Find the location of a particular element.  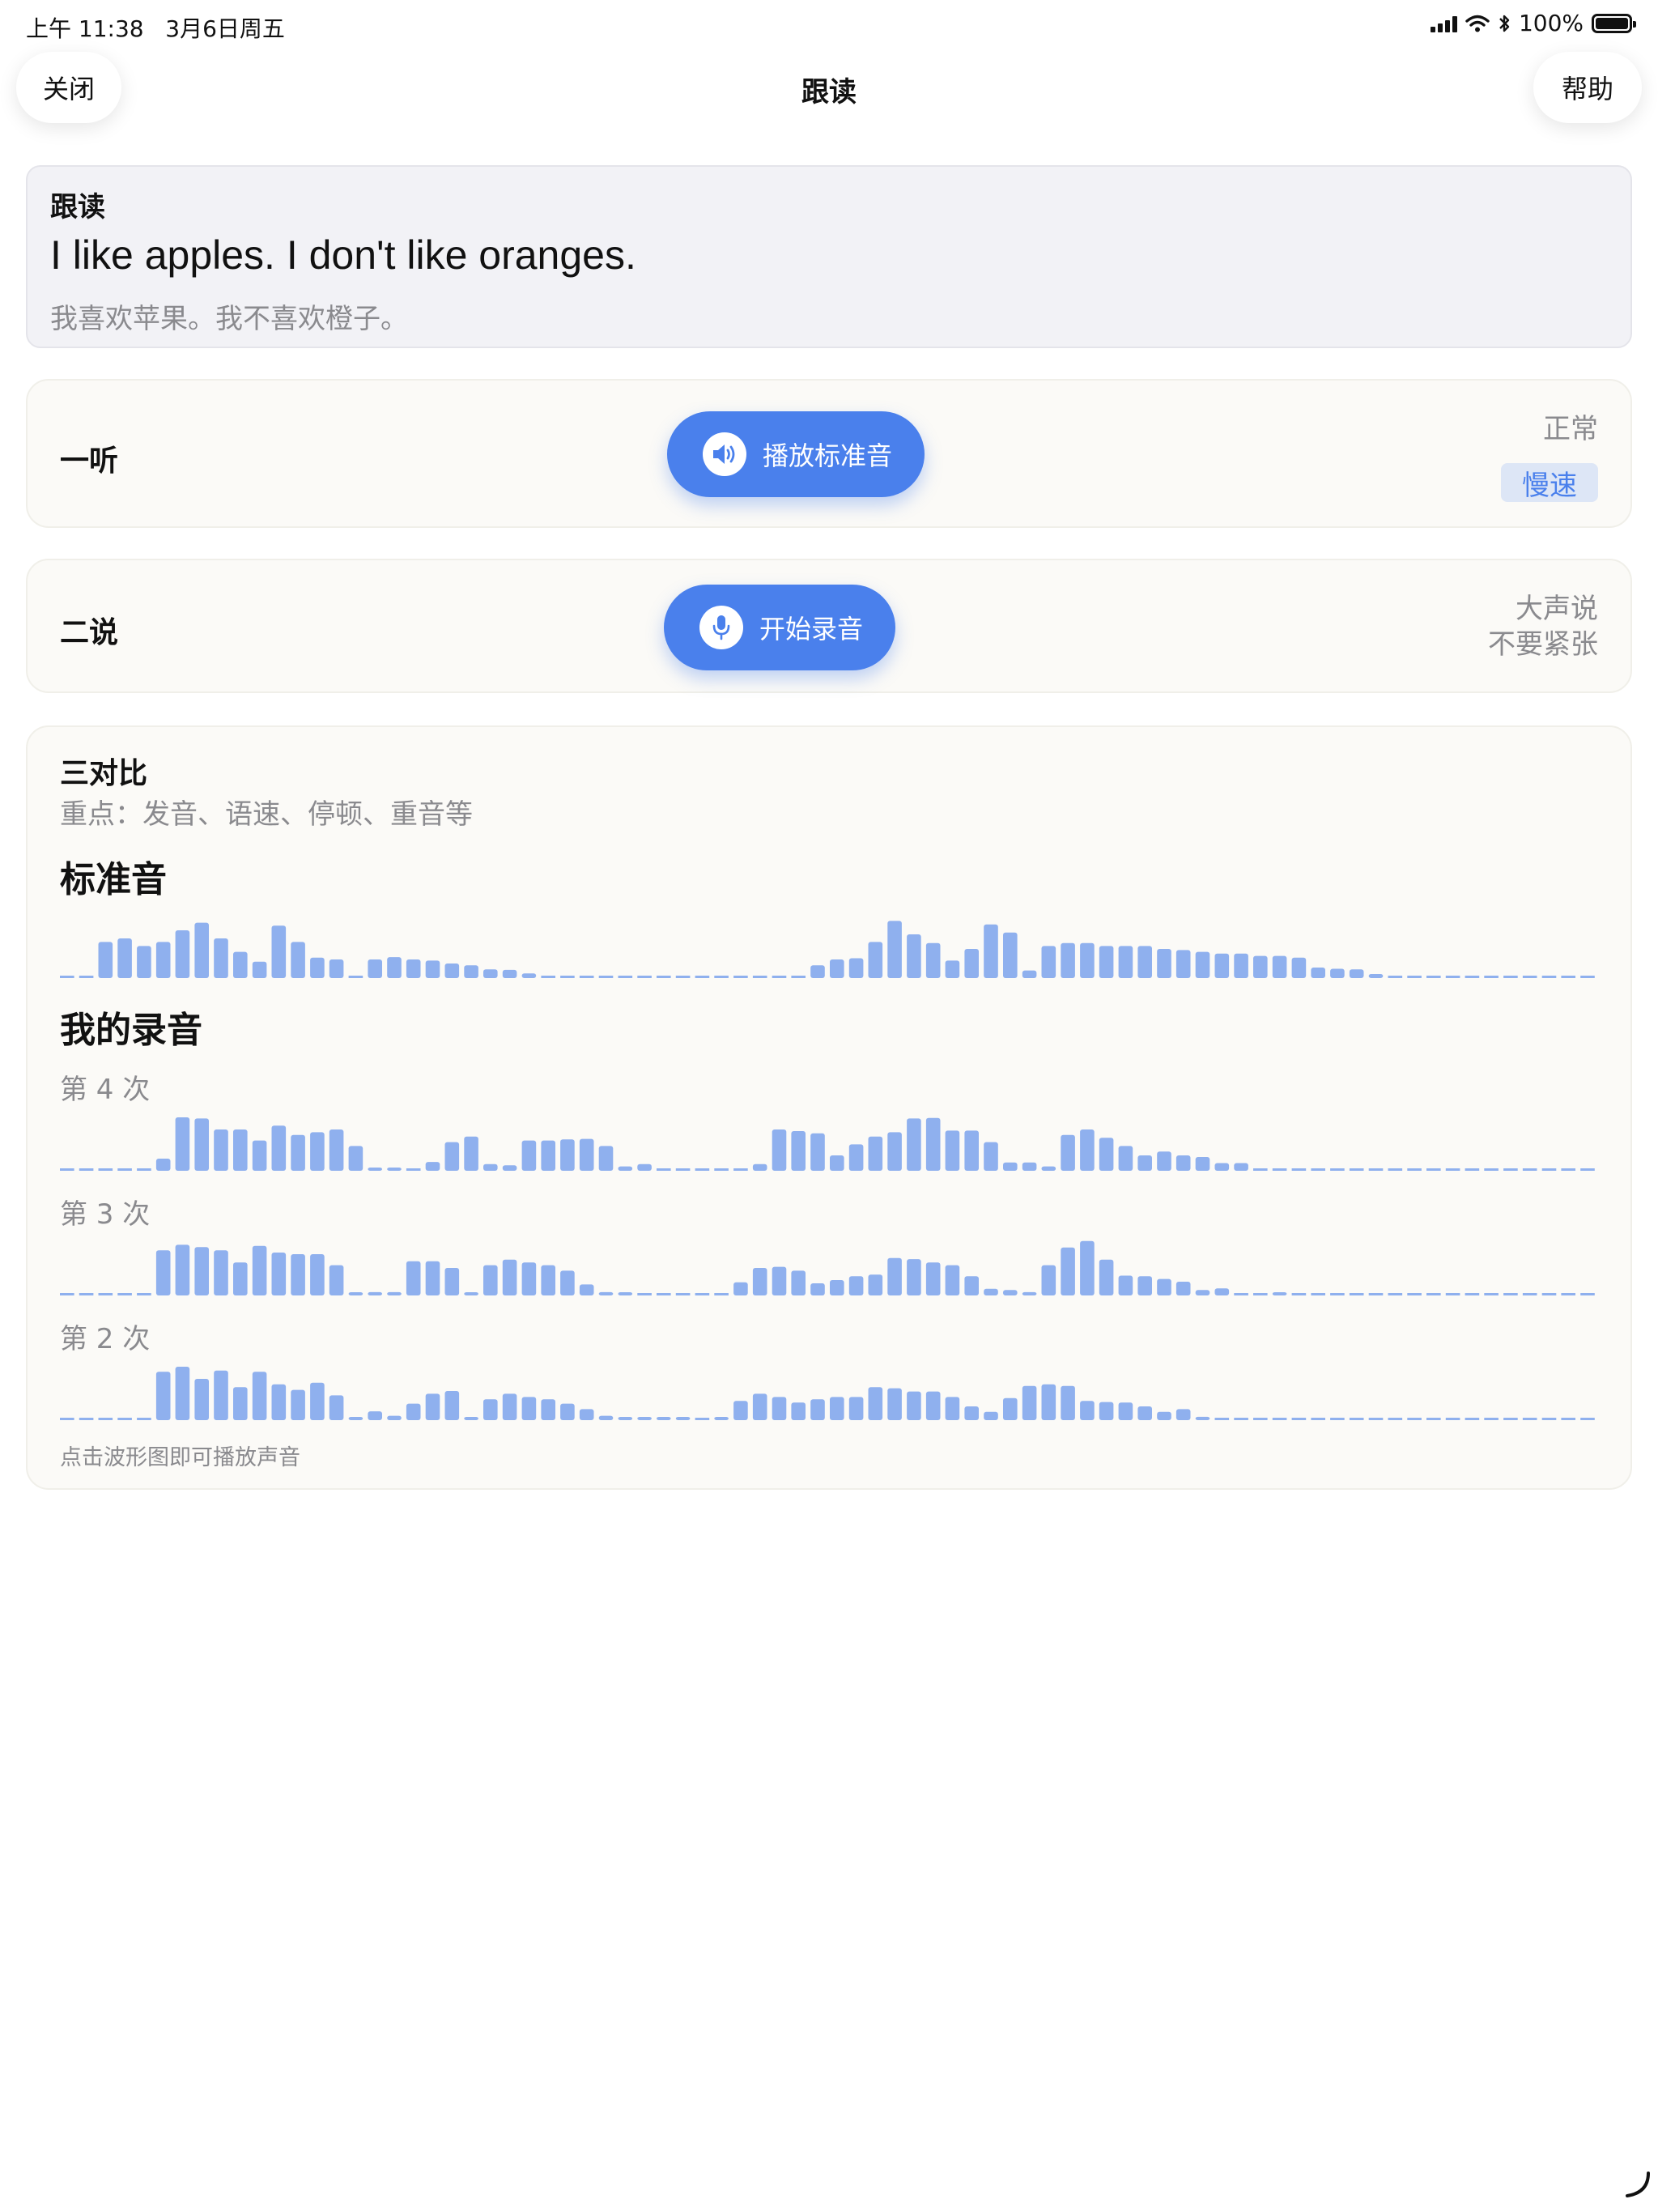

sentence-card-title: 跟读 is located at coordinates (77, 207).